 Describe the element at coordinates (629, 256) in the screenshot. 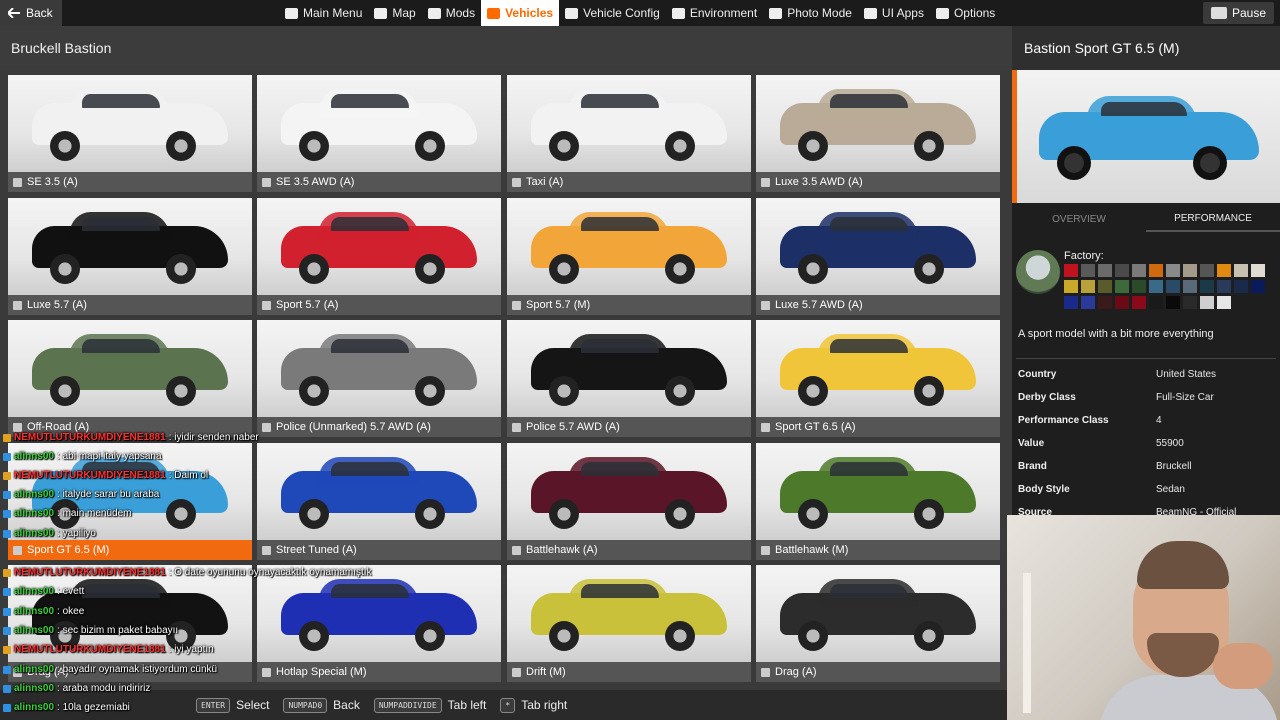

I see `vehicle-tile: Sport 5.7 (M)` at that location.